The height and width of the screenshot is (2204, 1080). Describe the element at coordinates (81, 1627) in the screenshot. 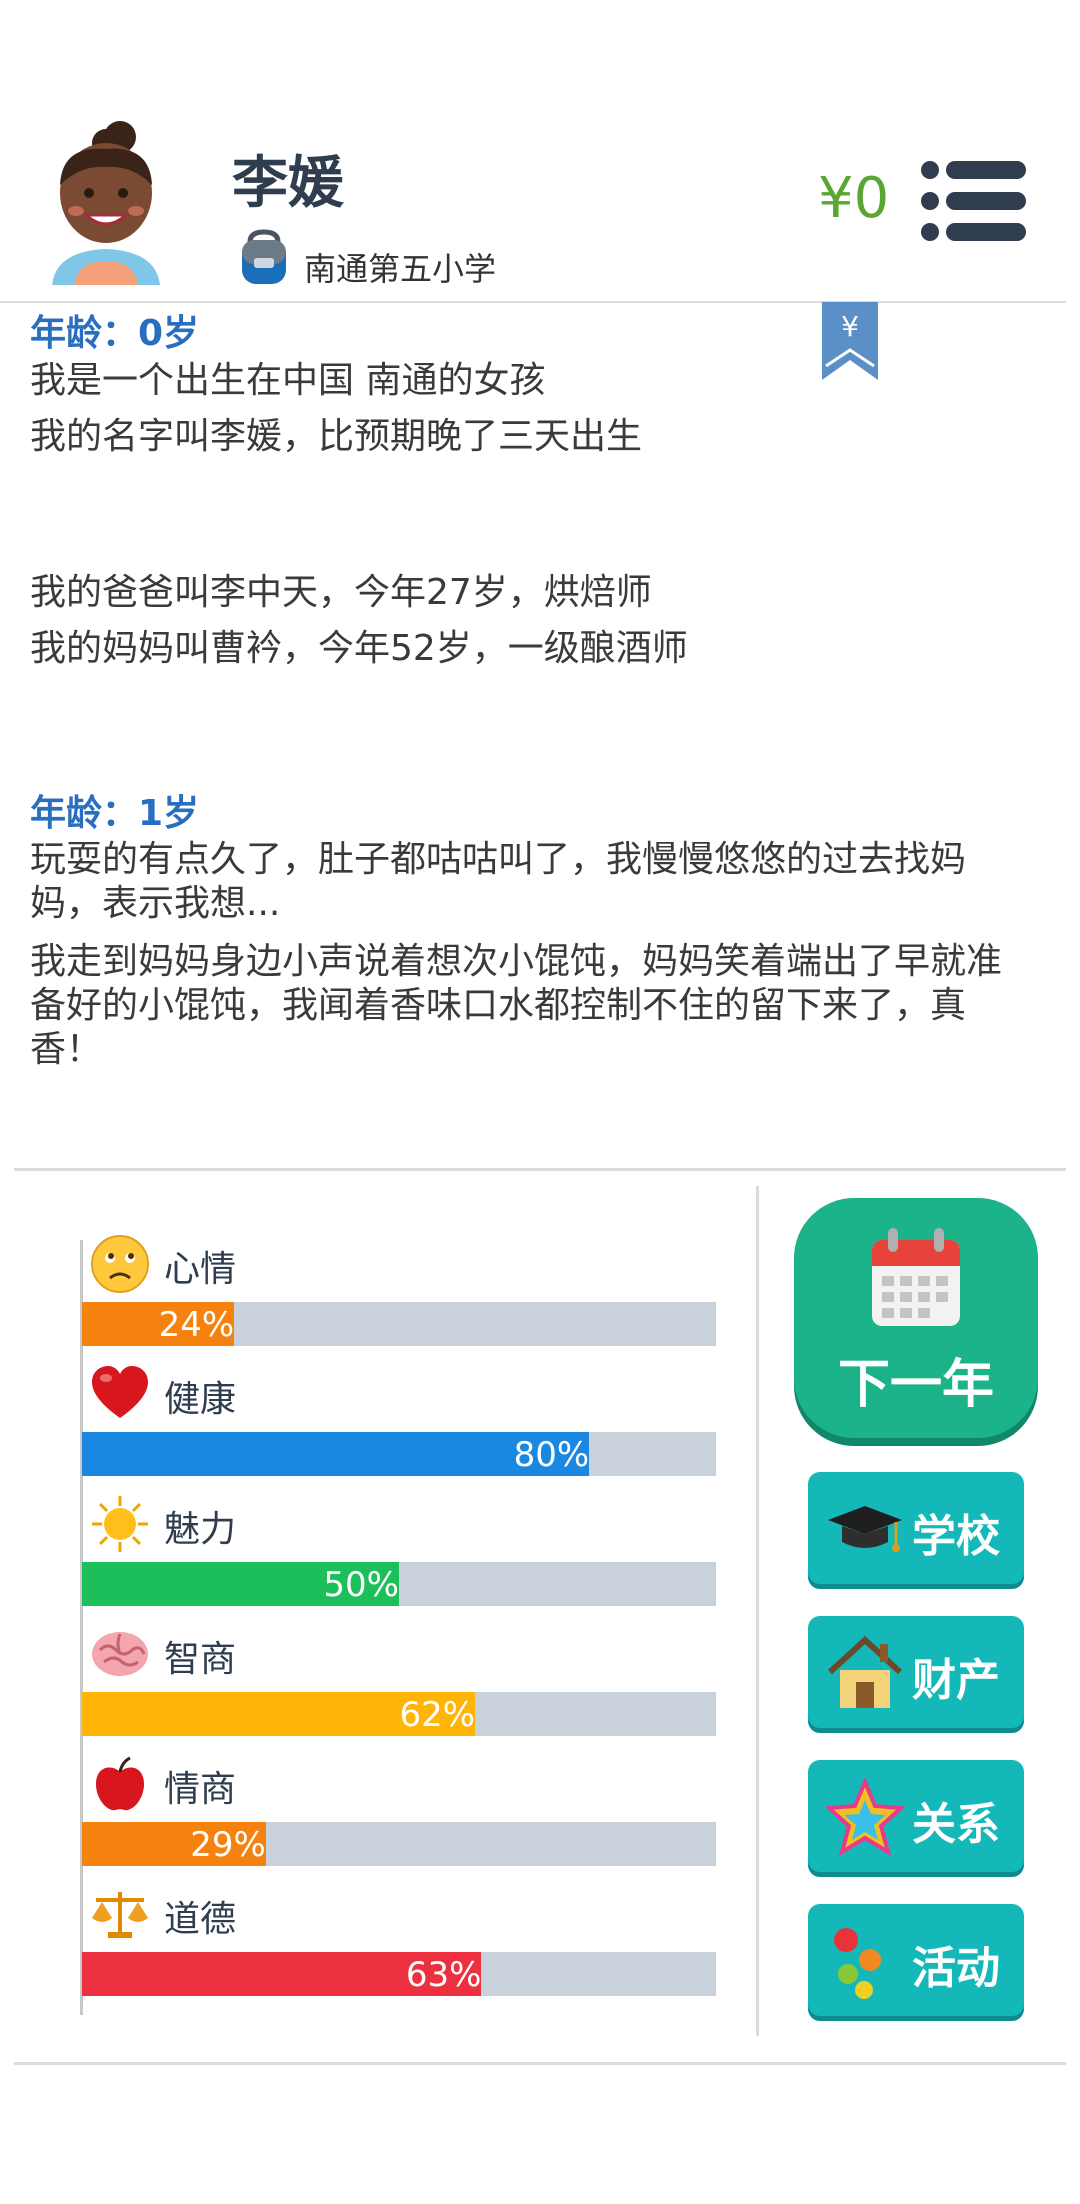

I see `stats-axis` at that location.